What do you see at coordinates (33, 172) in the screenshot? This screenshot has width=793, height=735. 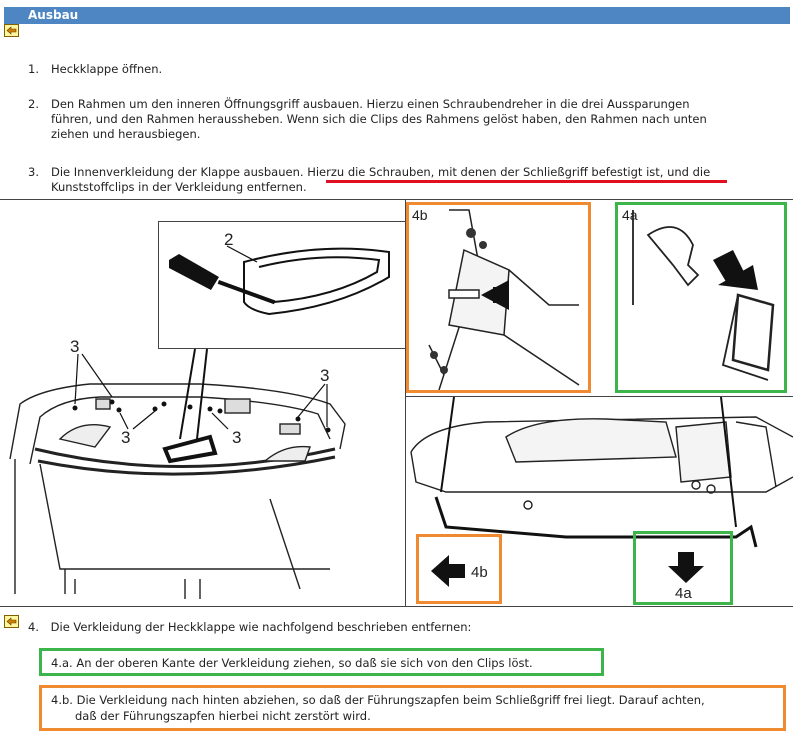 I see `step-number: 3.` at bounding box center [33, 172].